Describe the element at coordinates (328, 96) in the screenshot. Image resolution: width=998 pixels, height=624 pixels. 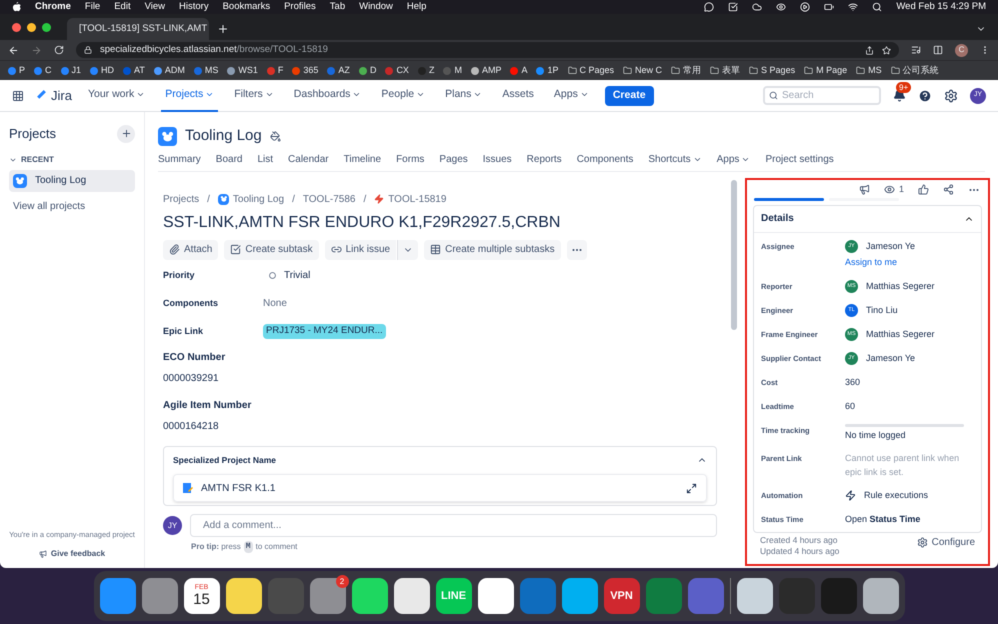
I see `nav-item: Dashboards` at that location.